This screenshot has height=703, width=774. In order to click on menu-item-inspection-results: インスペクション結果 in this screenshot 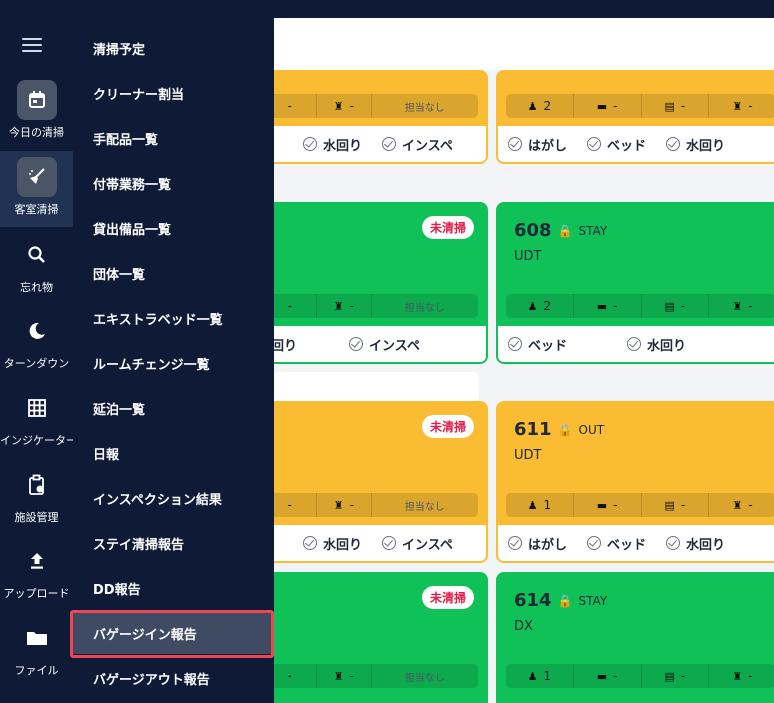, I will do `click(173, 498)`.